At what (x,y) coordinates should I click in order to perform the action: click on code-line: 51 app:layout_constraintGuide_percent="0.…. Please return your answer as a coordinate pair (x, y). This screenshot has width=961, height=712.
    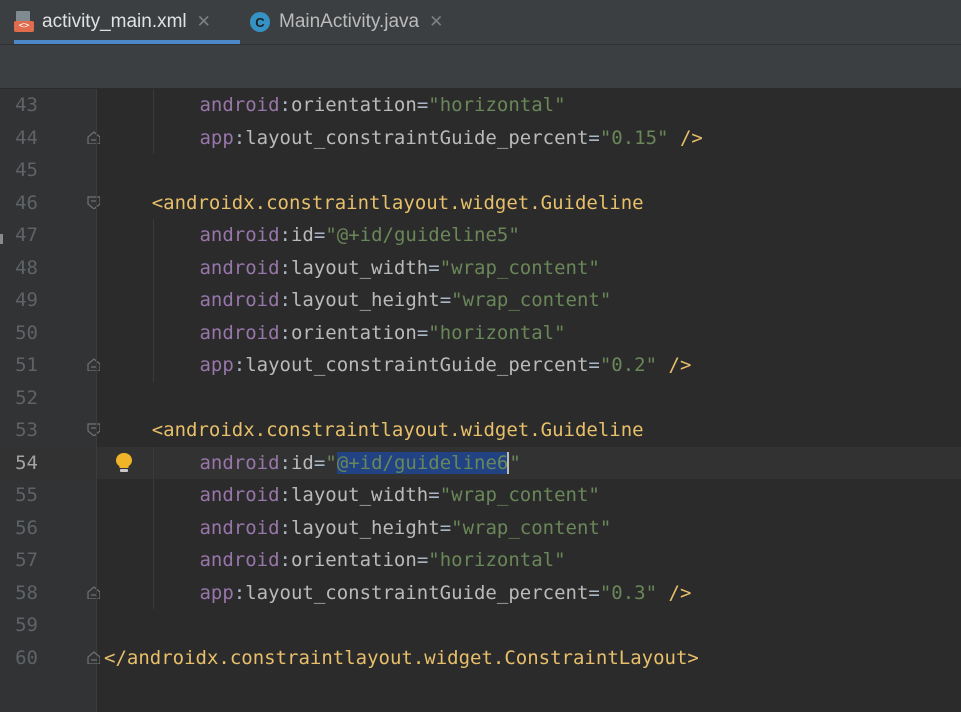
    Looking at the image, I should click on (480, 365).